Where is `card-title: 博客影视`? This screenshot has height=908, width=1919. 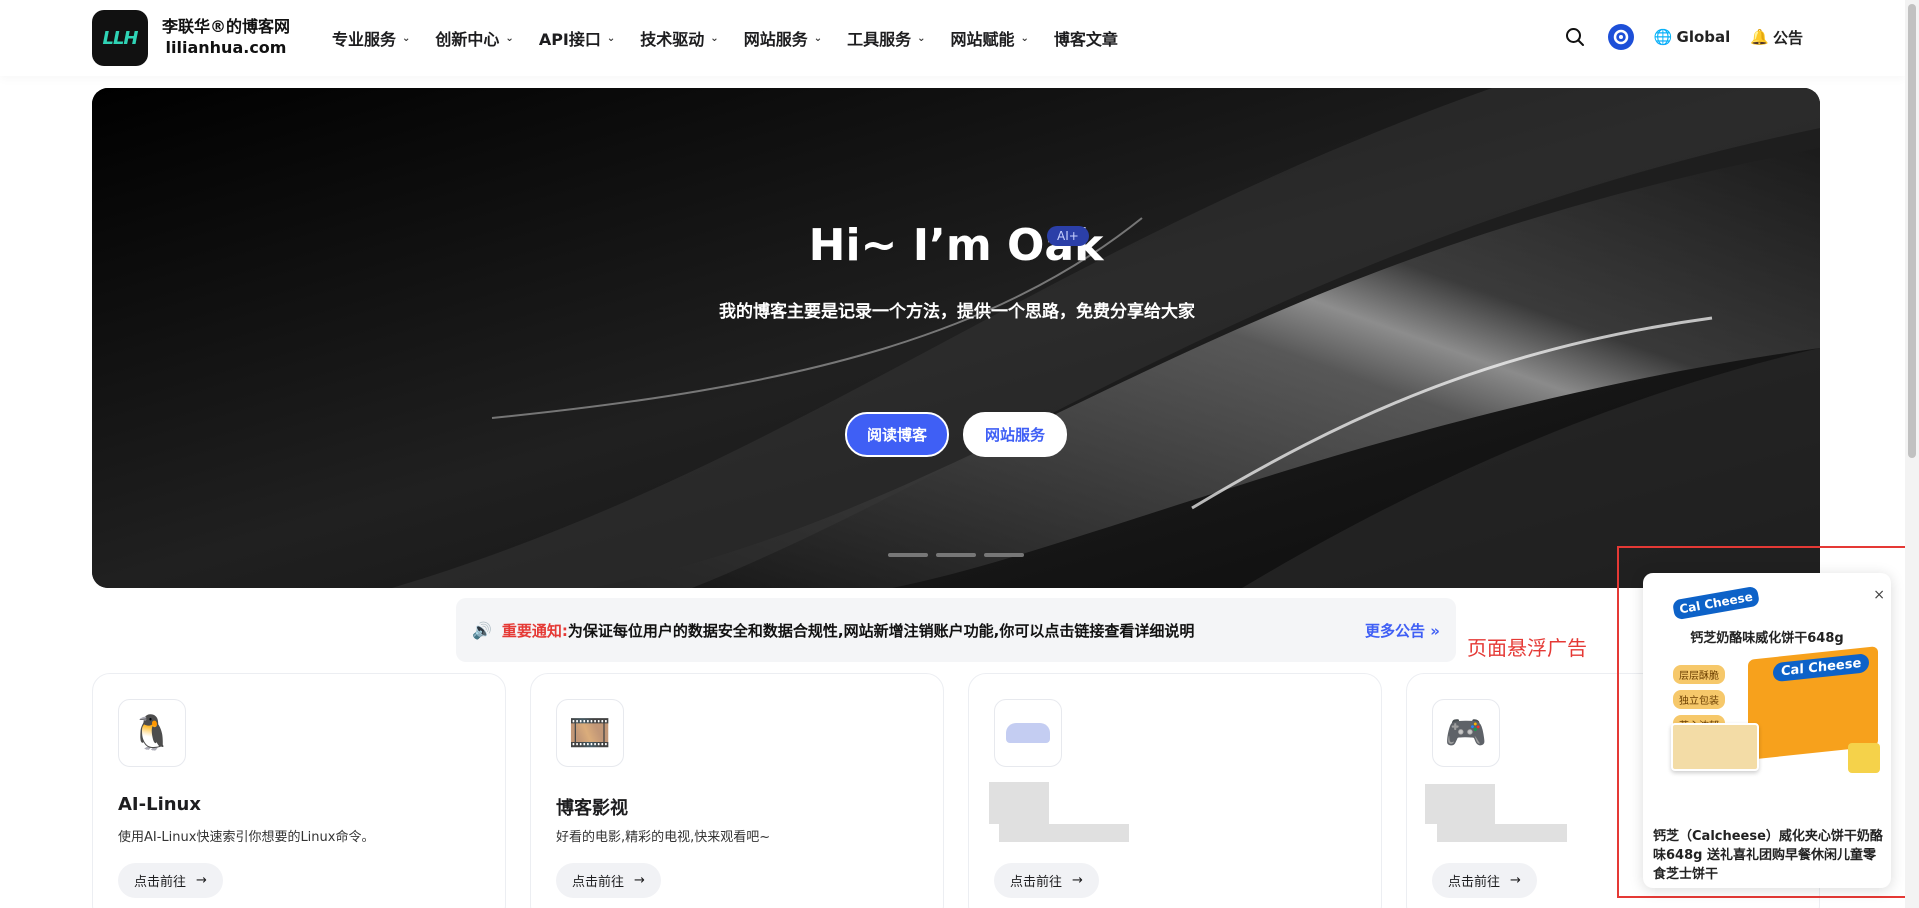
card-title: 博客影视 is located at coordinates (592, 808).